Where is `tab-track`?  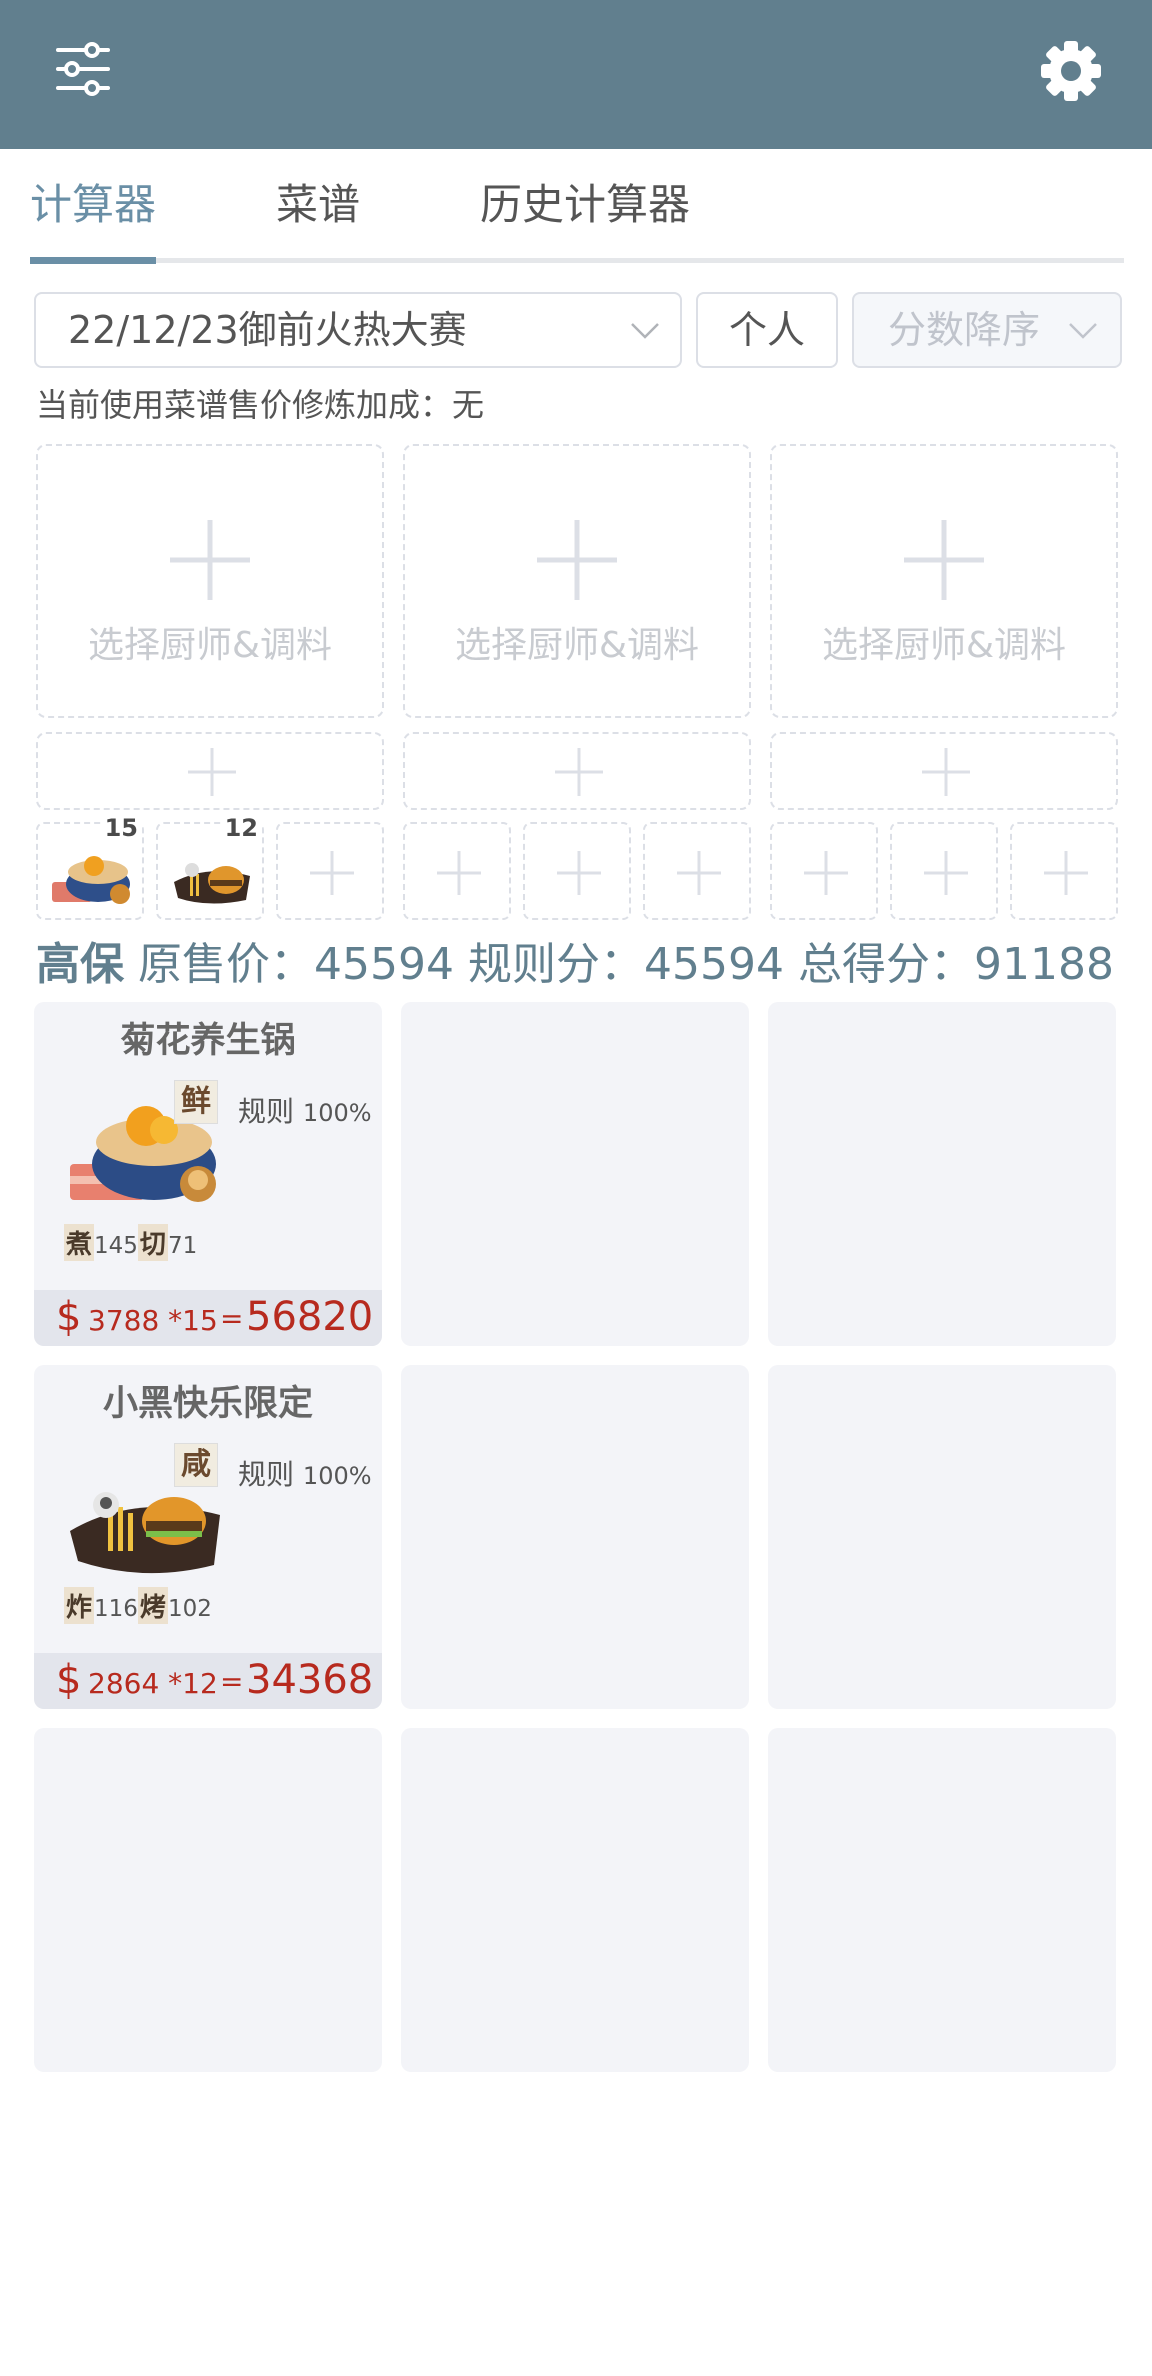
tab-track is located at coordinates (577, 260).